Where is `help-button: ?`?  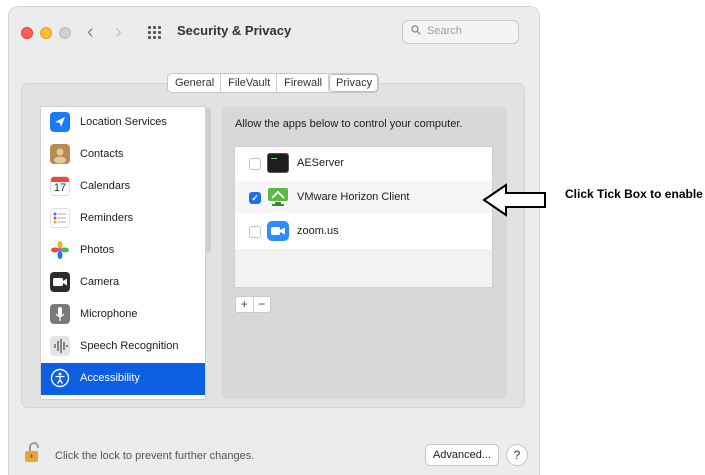 help-button: ? is located at coordinates (517, 455).